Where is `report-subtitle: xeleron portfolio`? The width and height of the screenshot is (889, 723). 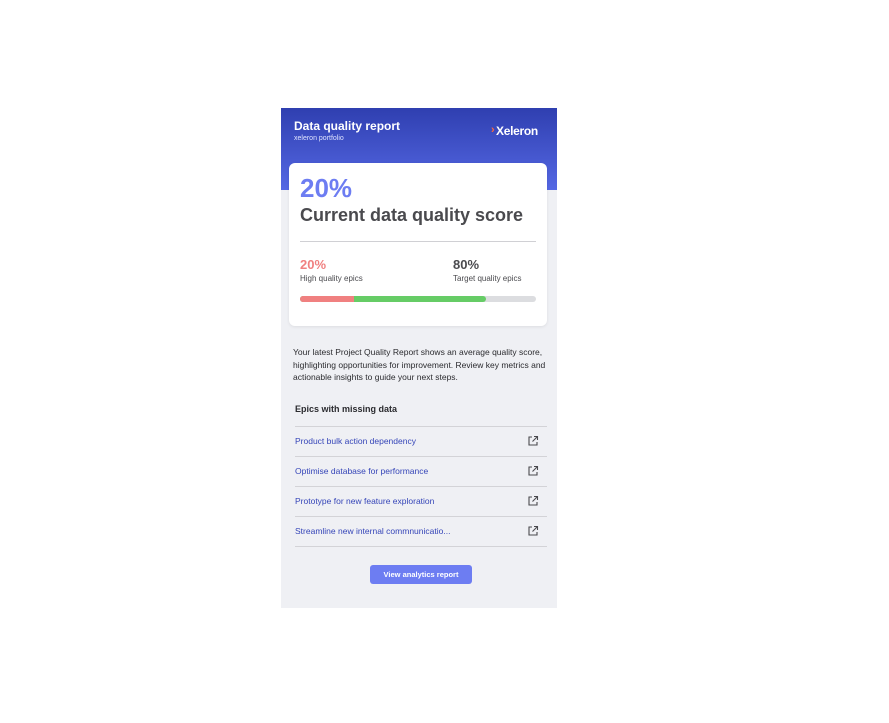
report-subtitle: xeleron portfolio is located at coordinates (319, 138).